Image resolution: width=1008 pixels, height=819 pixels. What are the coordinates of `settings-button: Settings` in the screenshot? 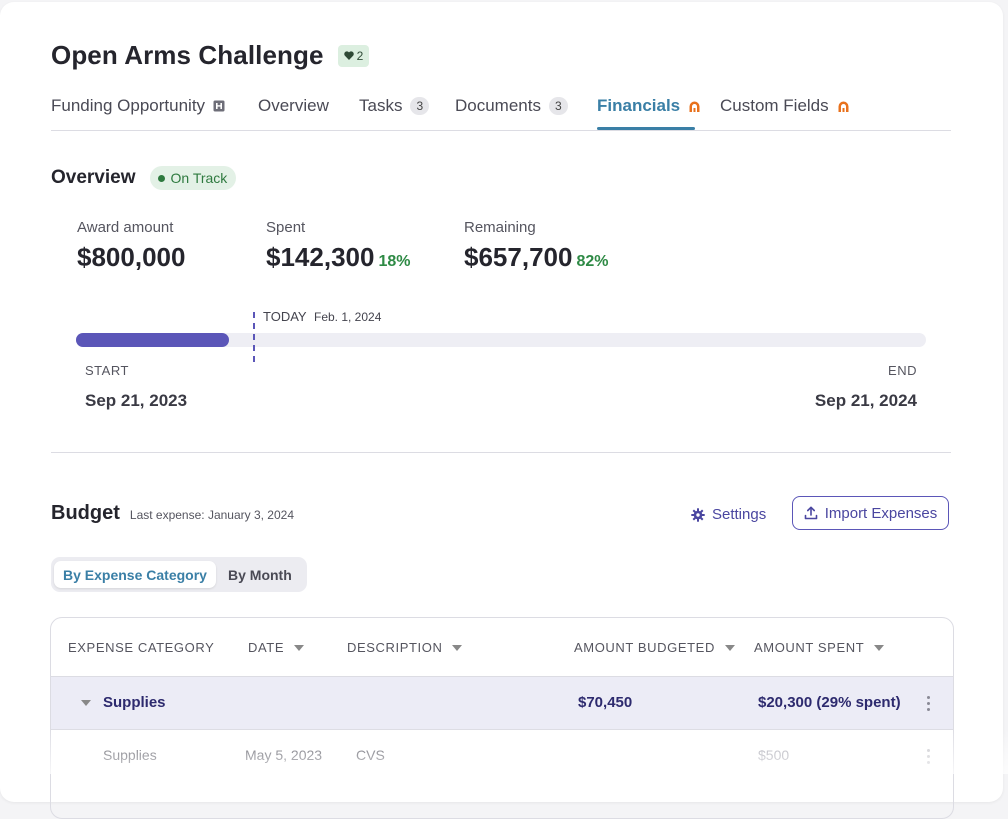 It's located at (728, 514).